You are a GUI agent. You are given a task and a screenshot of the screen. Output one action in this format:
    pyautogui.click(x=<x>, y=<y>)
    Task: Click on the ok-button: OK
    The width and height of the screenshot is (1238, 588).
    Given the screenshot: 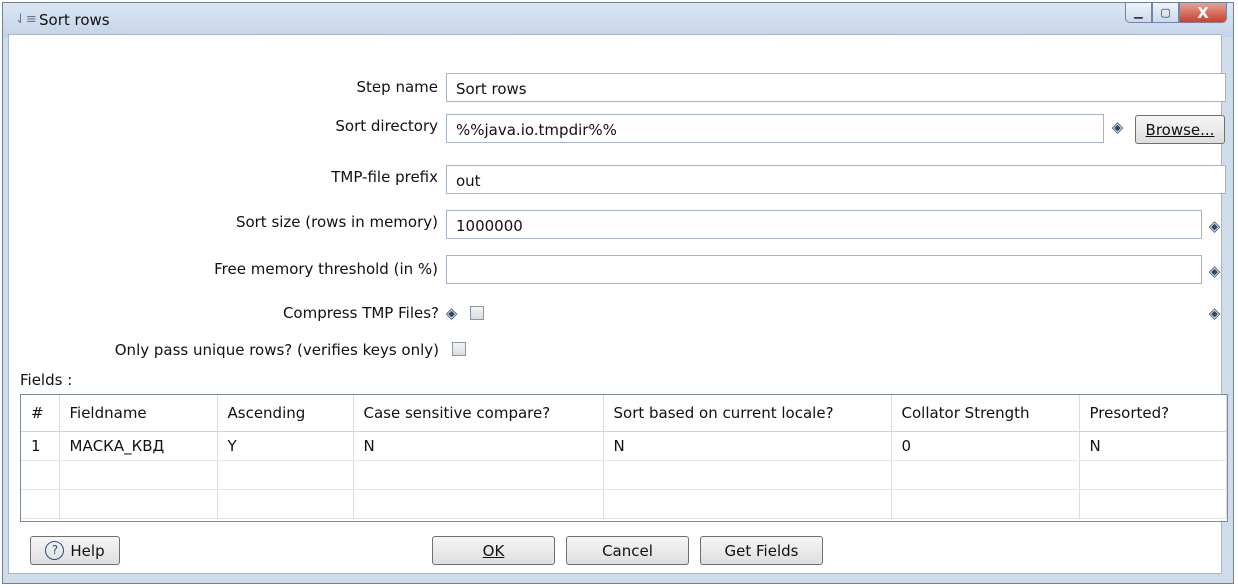 What is the action you would take?
    pyautogui.click(x=493, y=550)
    